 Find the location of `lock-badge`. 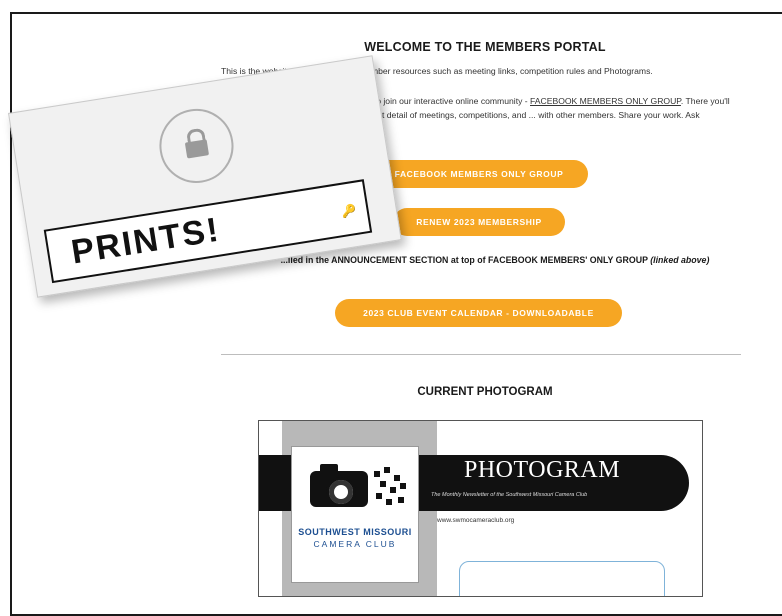

lock-badge is located at coordinates (196, 146).